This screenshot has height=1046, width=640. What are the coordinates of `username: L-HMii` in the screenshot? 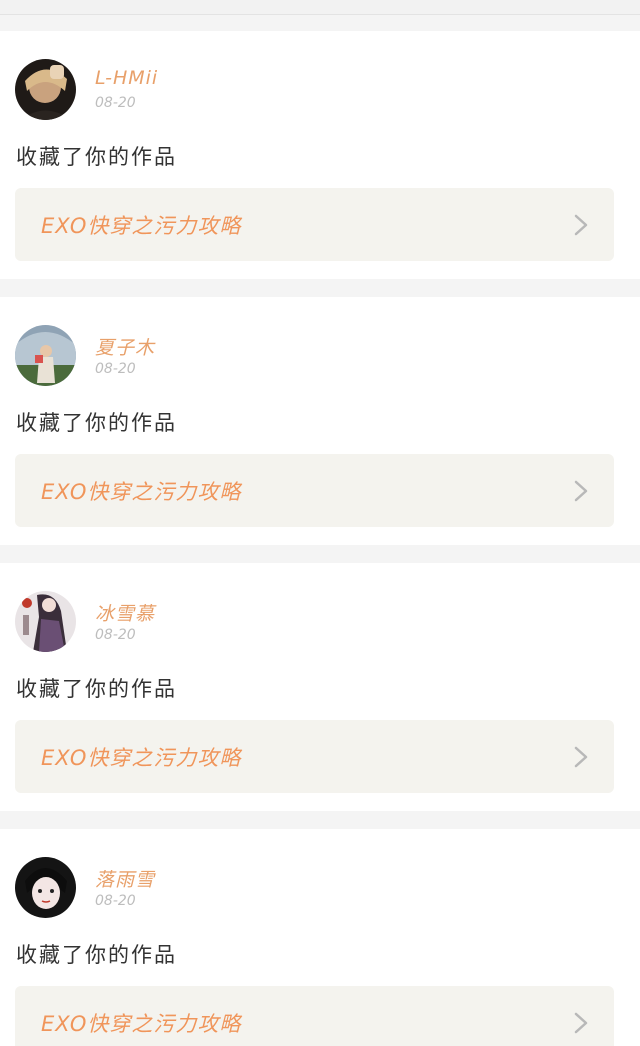 It's located at (126, 78).